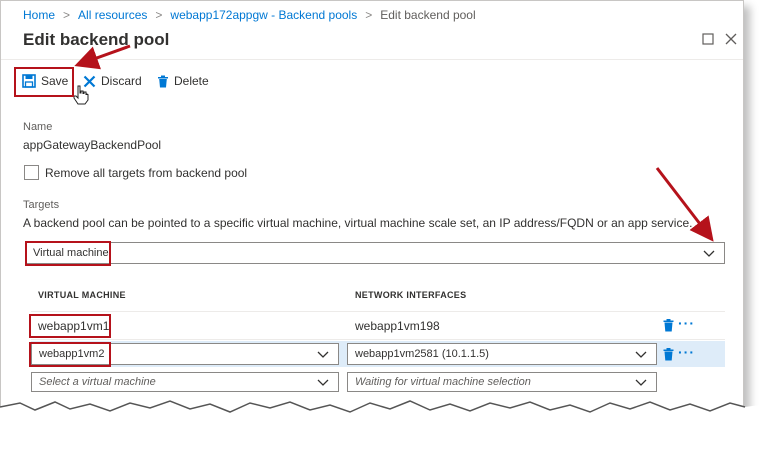 The width and height of the screenshot is (760, 453). Describe the element at coordinates (102, 57) in the screenshot. I see `arrow-to-save` at that location.